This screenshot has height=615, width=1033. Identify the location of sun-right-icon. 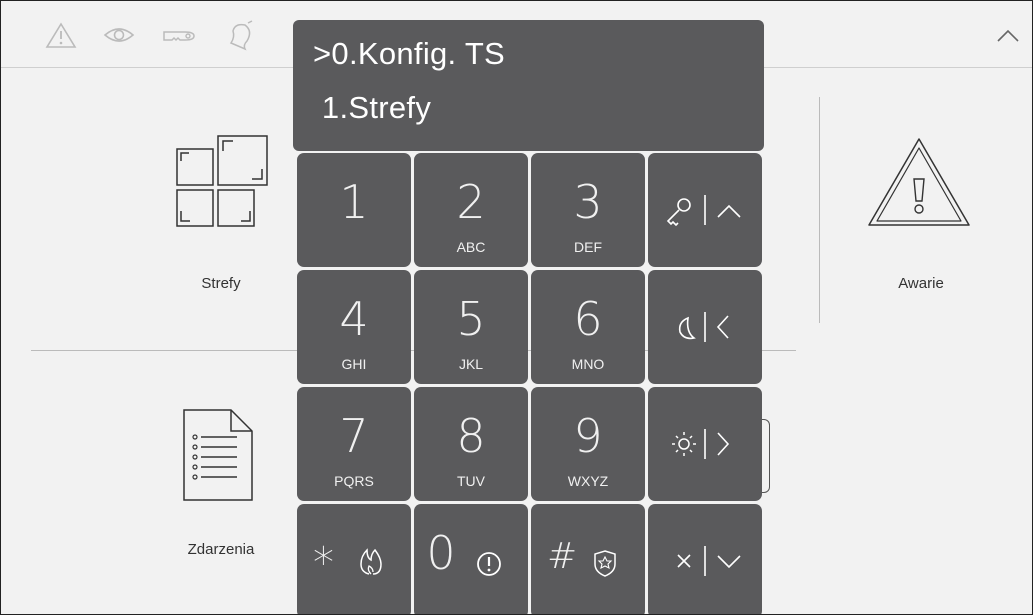
(701, 444).